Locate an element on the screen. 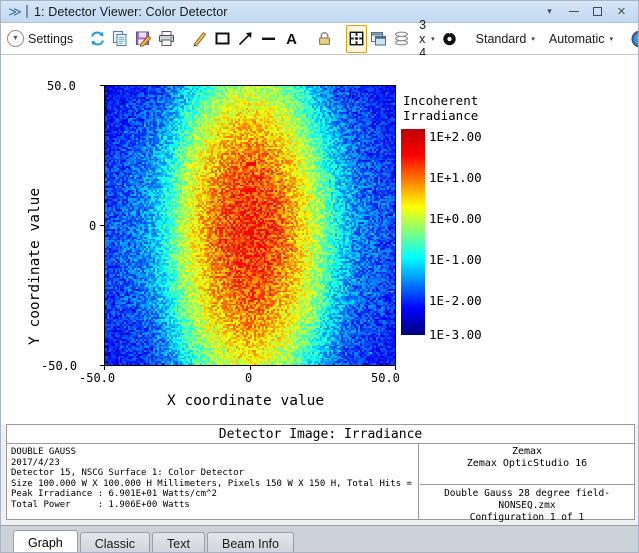 The width and height of the screenshot is (639, 553). vendor-block: Zemax Zemax OpticStudio 16 is located at coordinates (527, 464).